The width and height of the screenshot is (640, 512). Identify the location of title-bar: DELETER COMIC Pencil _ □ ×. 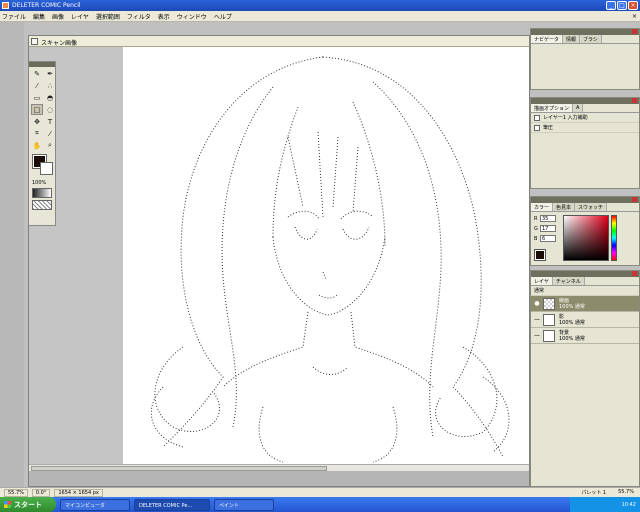
(320, 5).